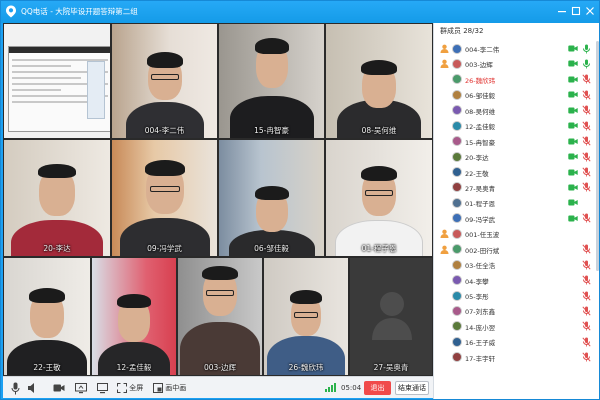 The height and width of the screenshot is (400, 600). Describe the element at coordinates (164, 81) in the screenshot. I see `video-tile: 004-李二伟` at that location.